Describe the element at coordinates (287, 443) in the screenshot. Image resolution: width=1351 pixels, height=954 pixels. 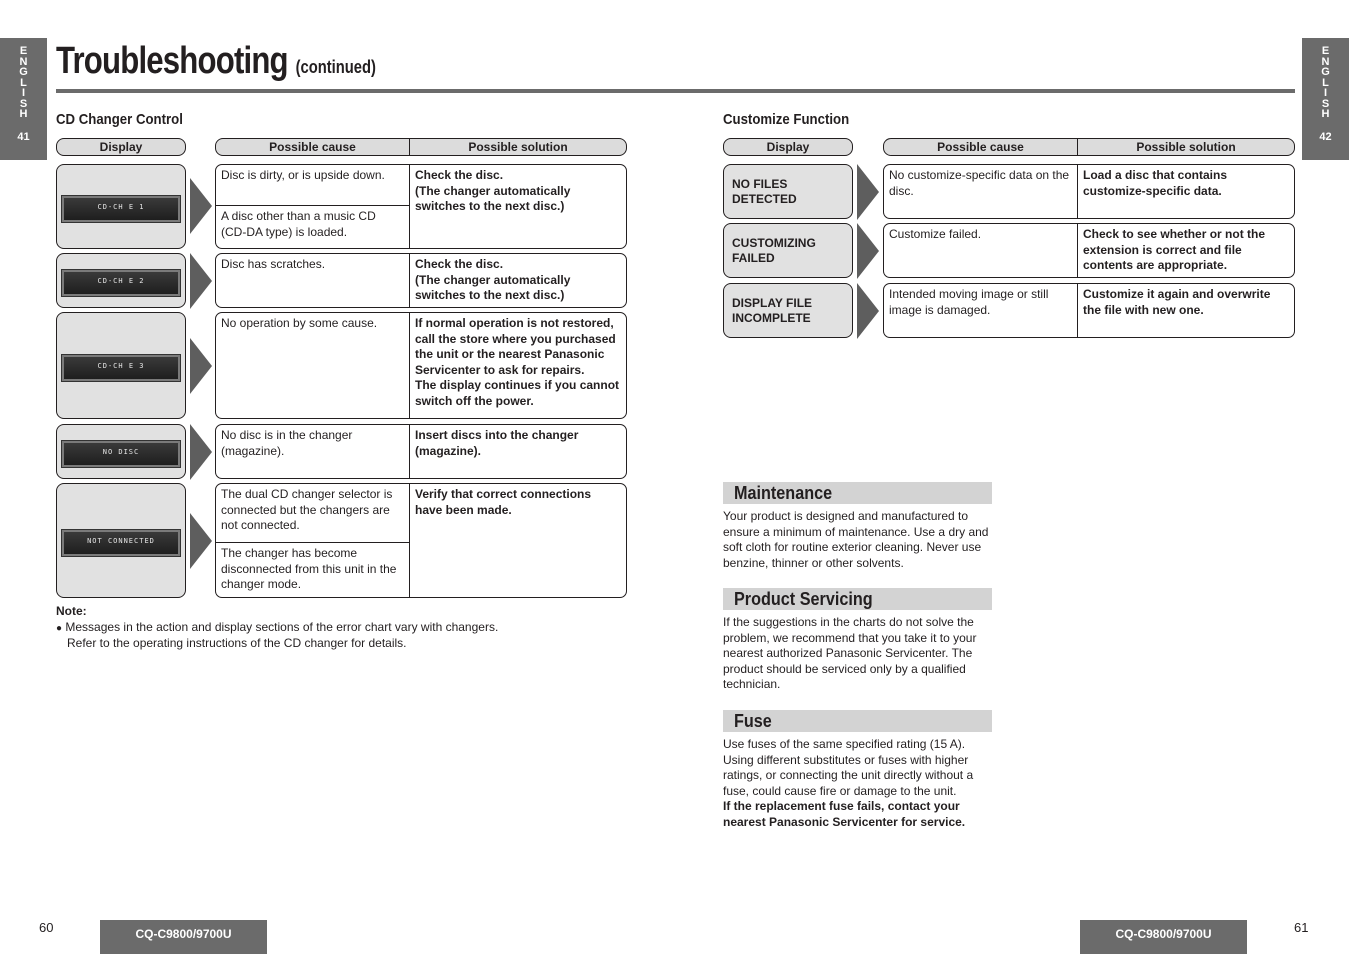
I see `cause-cell: No disc is in the changer (magazine).` at that location.